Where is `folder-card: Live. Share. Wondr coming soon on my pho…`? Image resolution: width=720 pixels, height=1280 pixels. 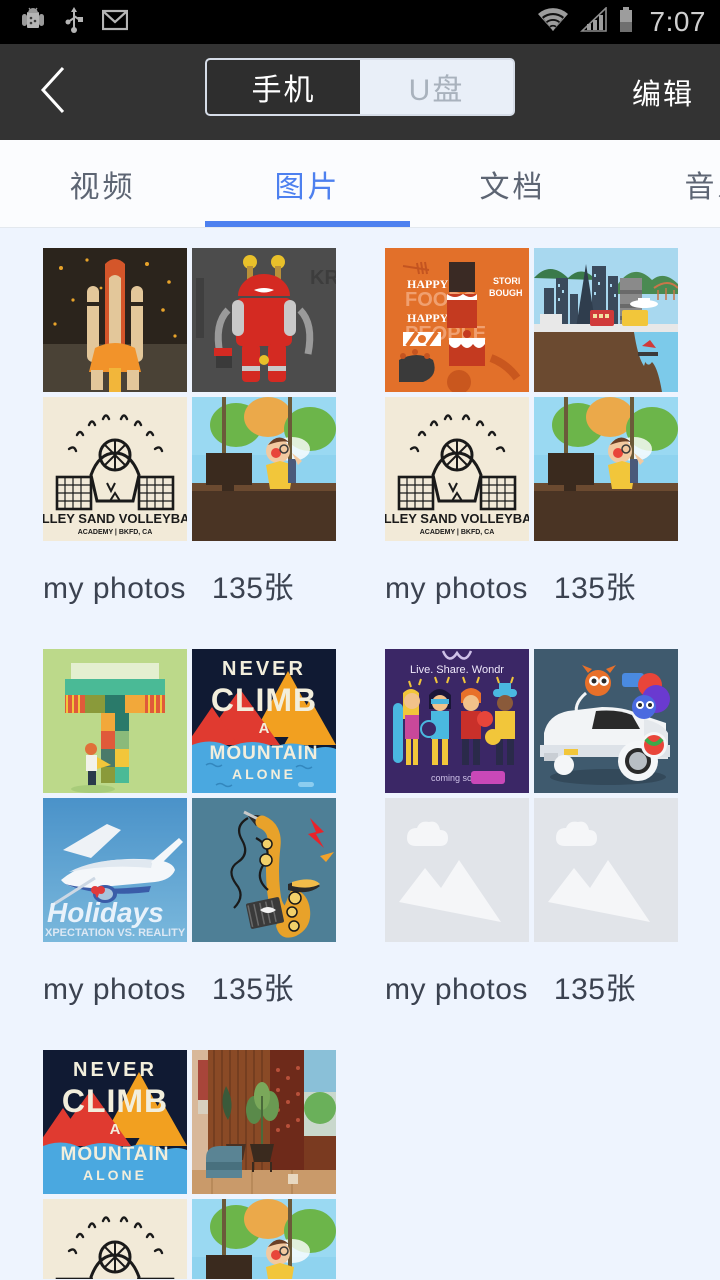 folder-card: Live. Share. Wondr coming soon on my pho… is located at coordinates (531, 828).